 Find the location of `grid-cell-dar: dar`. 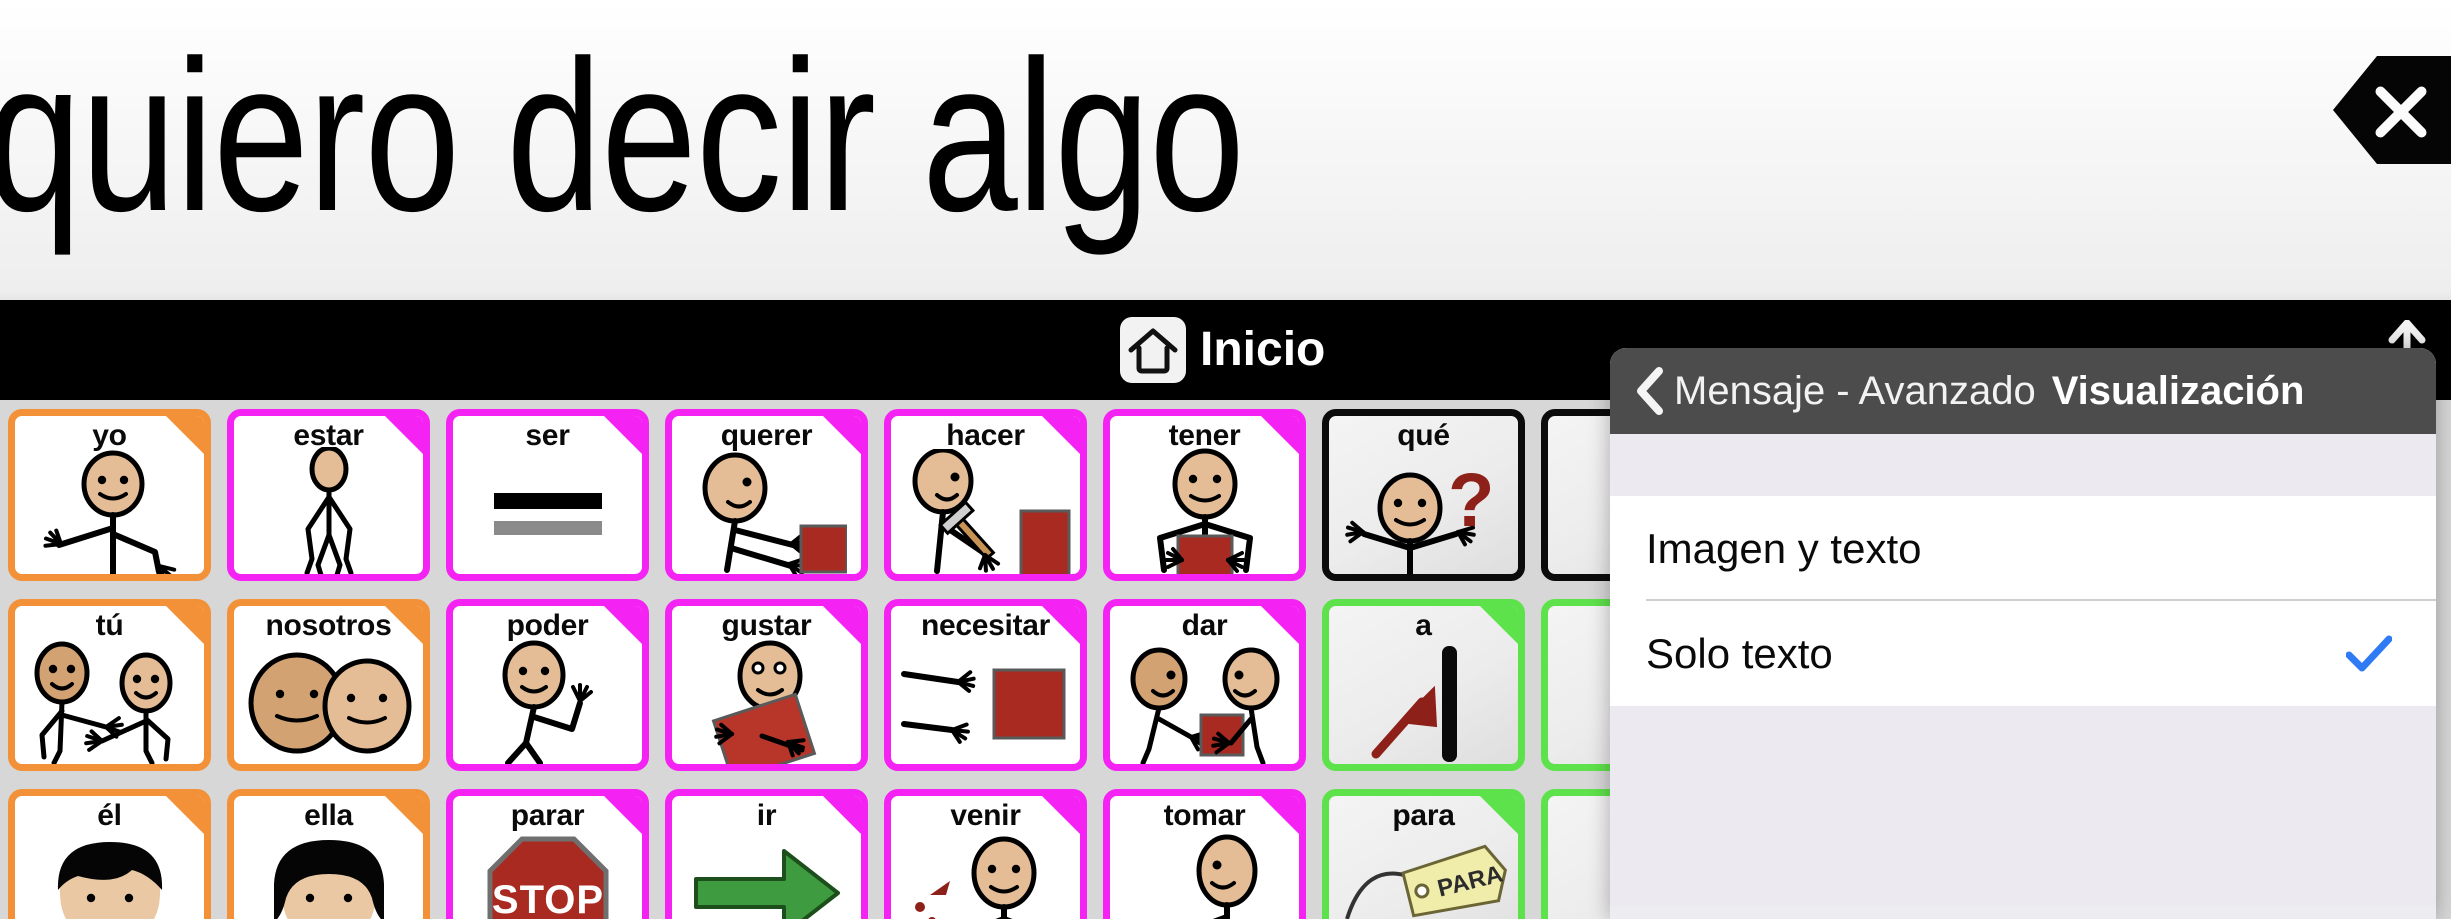

grid-cell-dar: dar is located at coordinates (1204, 685).